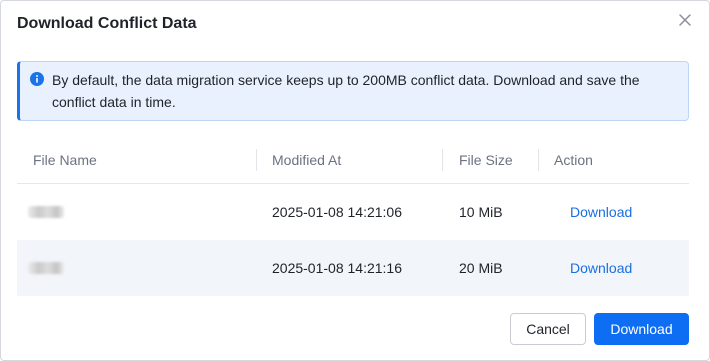 This screenshot has width=710, height=361. I want to click on column-header-action: Action, so click(573, 160).